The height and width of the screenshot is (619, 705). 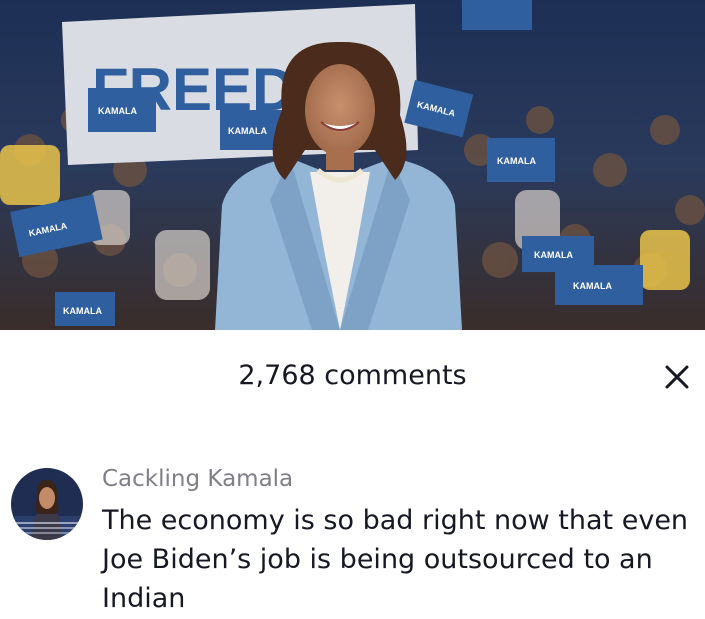 I want to click on close-button, so click(x=677, y=377).